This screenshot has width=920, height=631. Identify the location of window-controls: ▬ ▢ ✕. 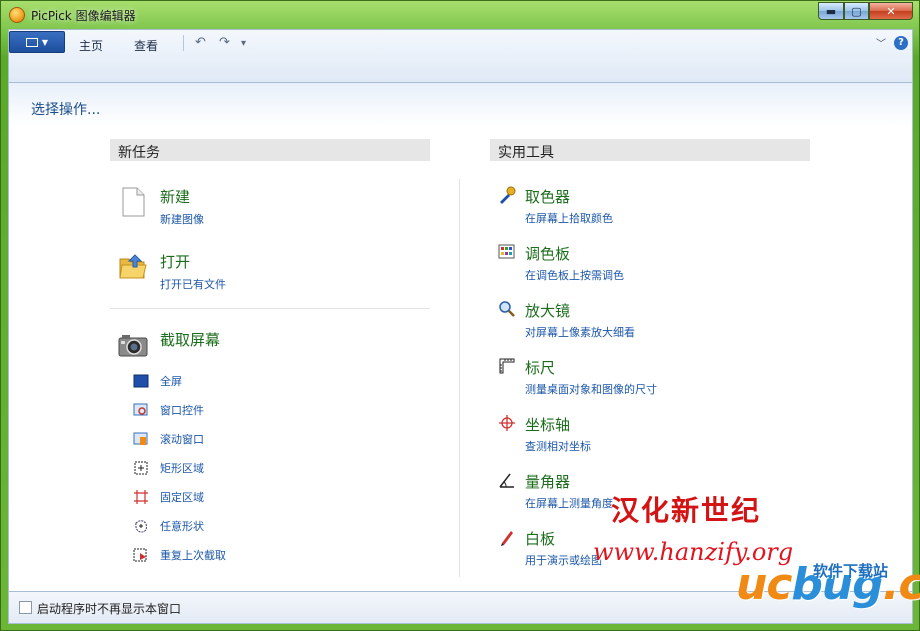
(865, 11).